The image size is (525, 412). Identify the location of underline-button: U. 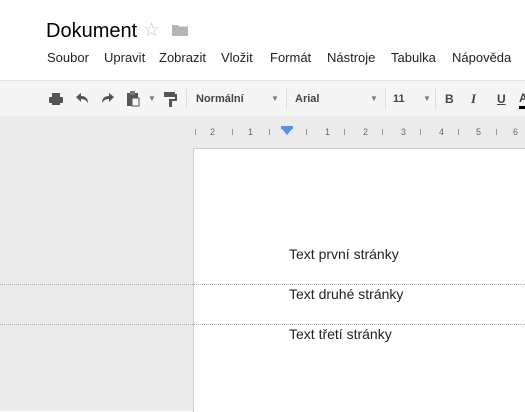
(501, 99).